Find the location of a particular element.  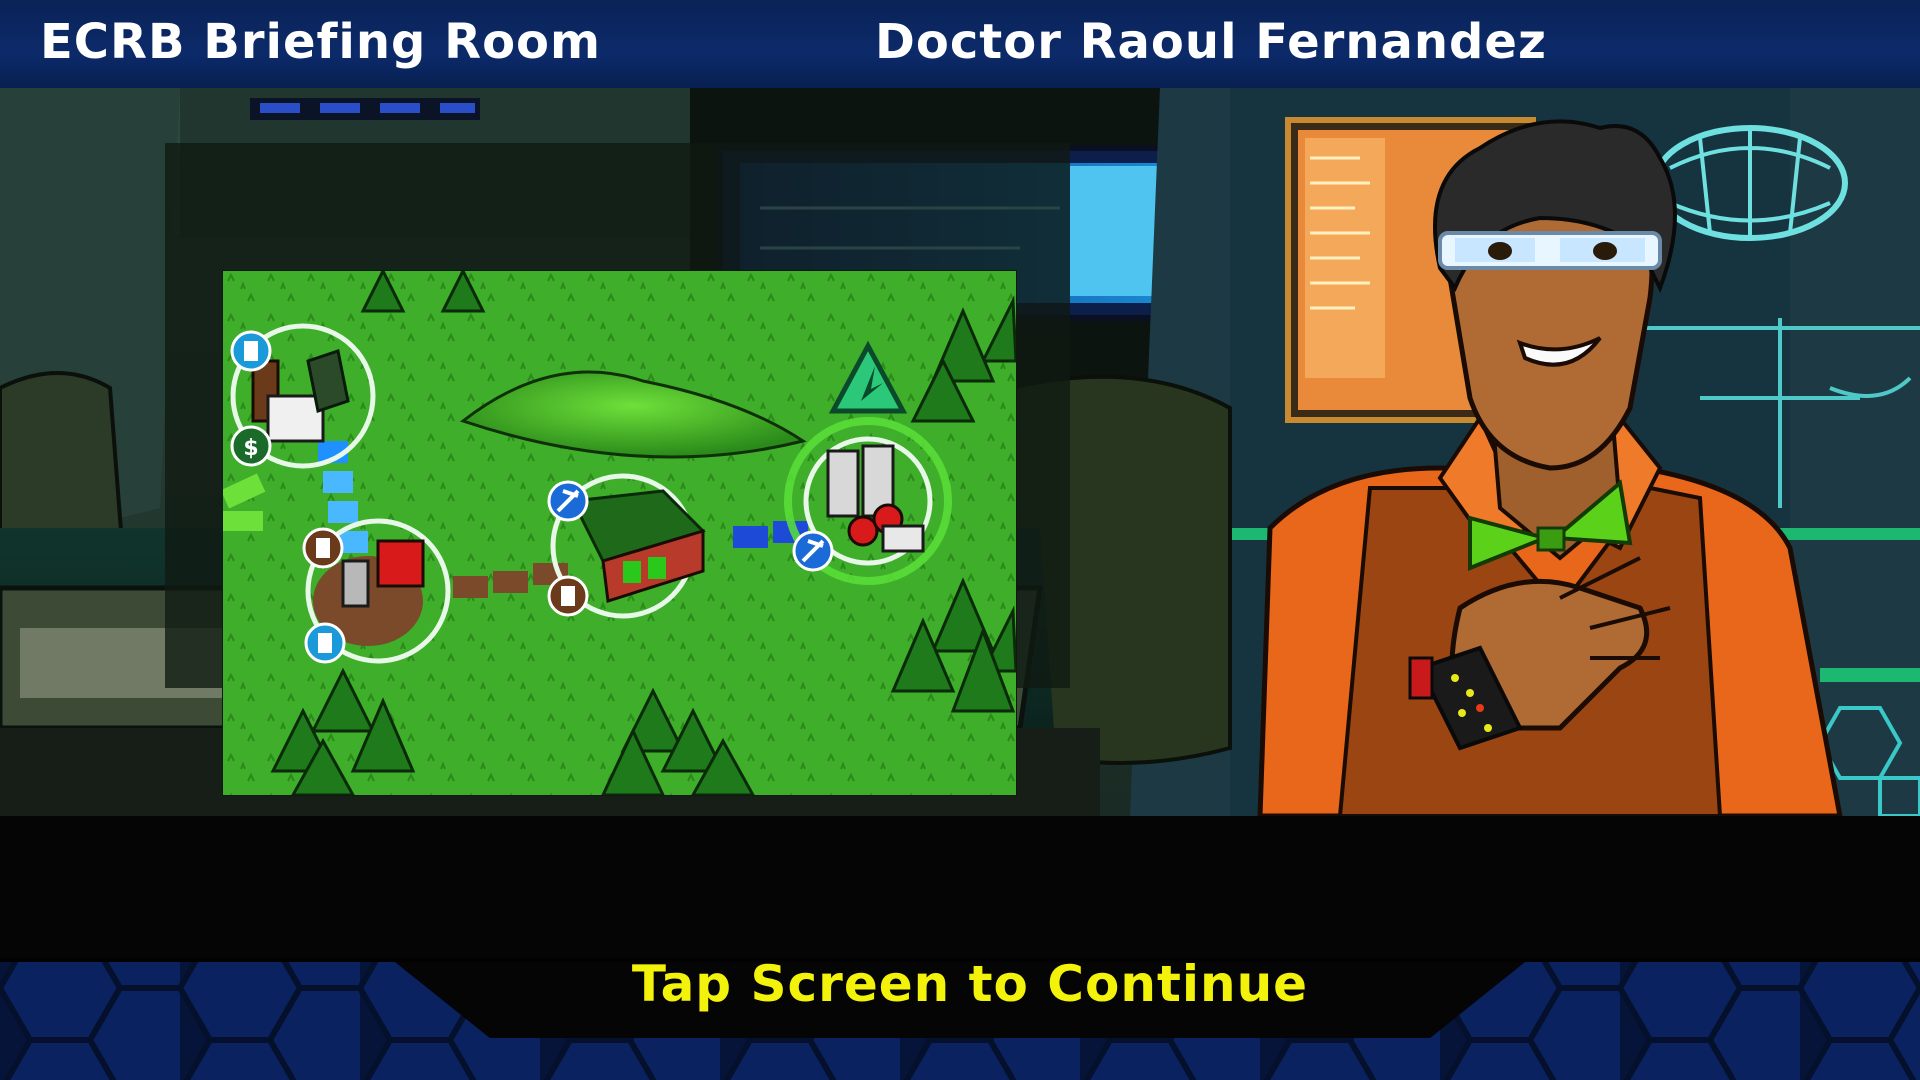

prompt-banner is located at coordinates (960, 998).